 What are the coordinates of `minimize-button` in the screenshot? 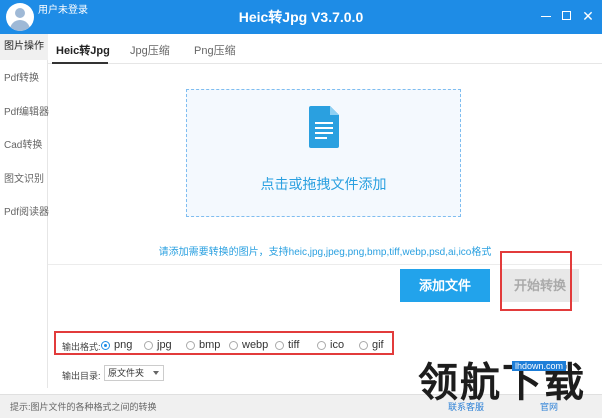 It's located at (546, 16).